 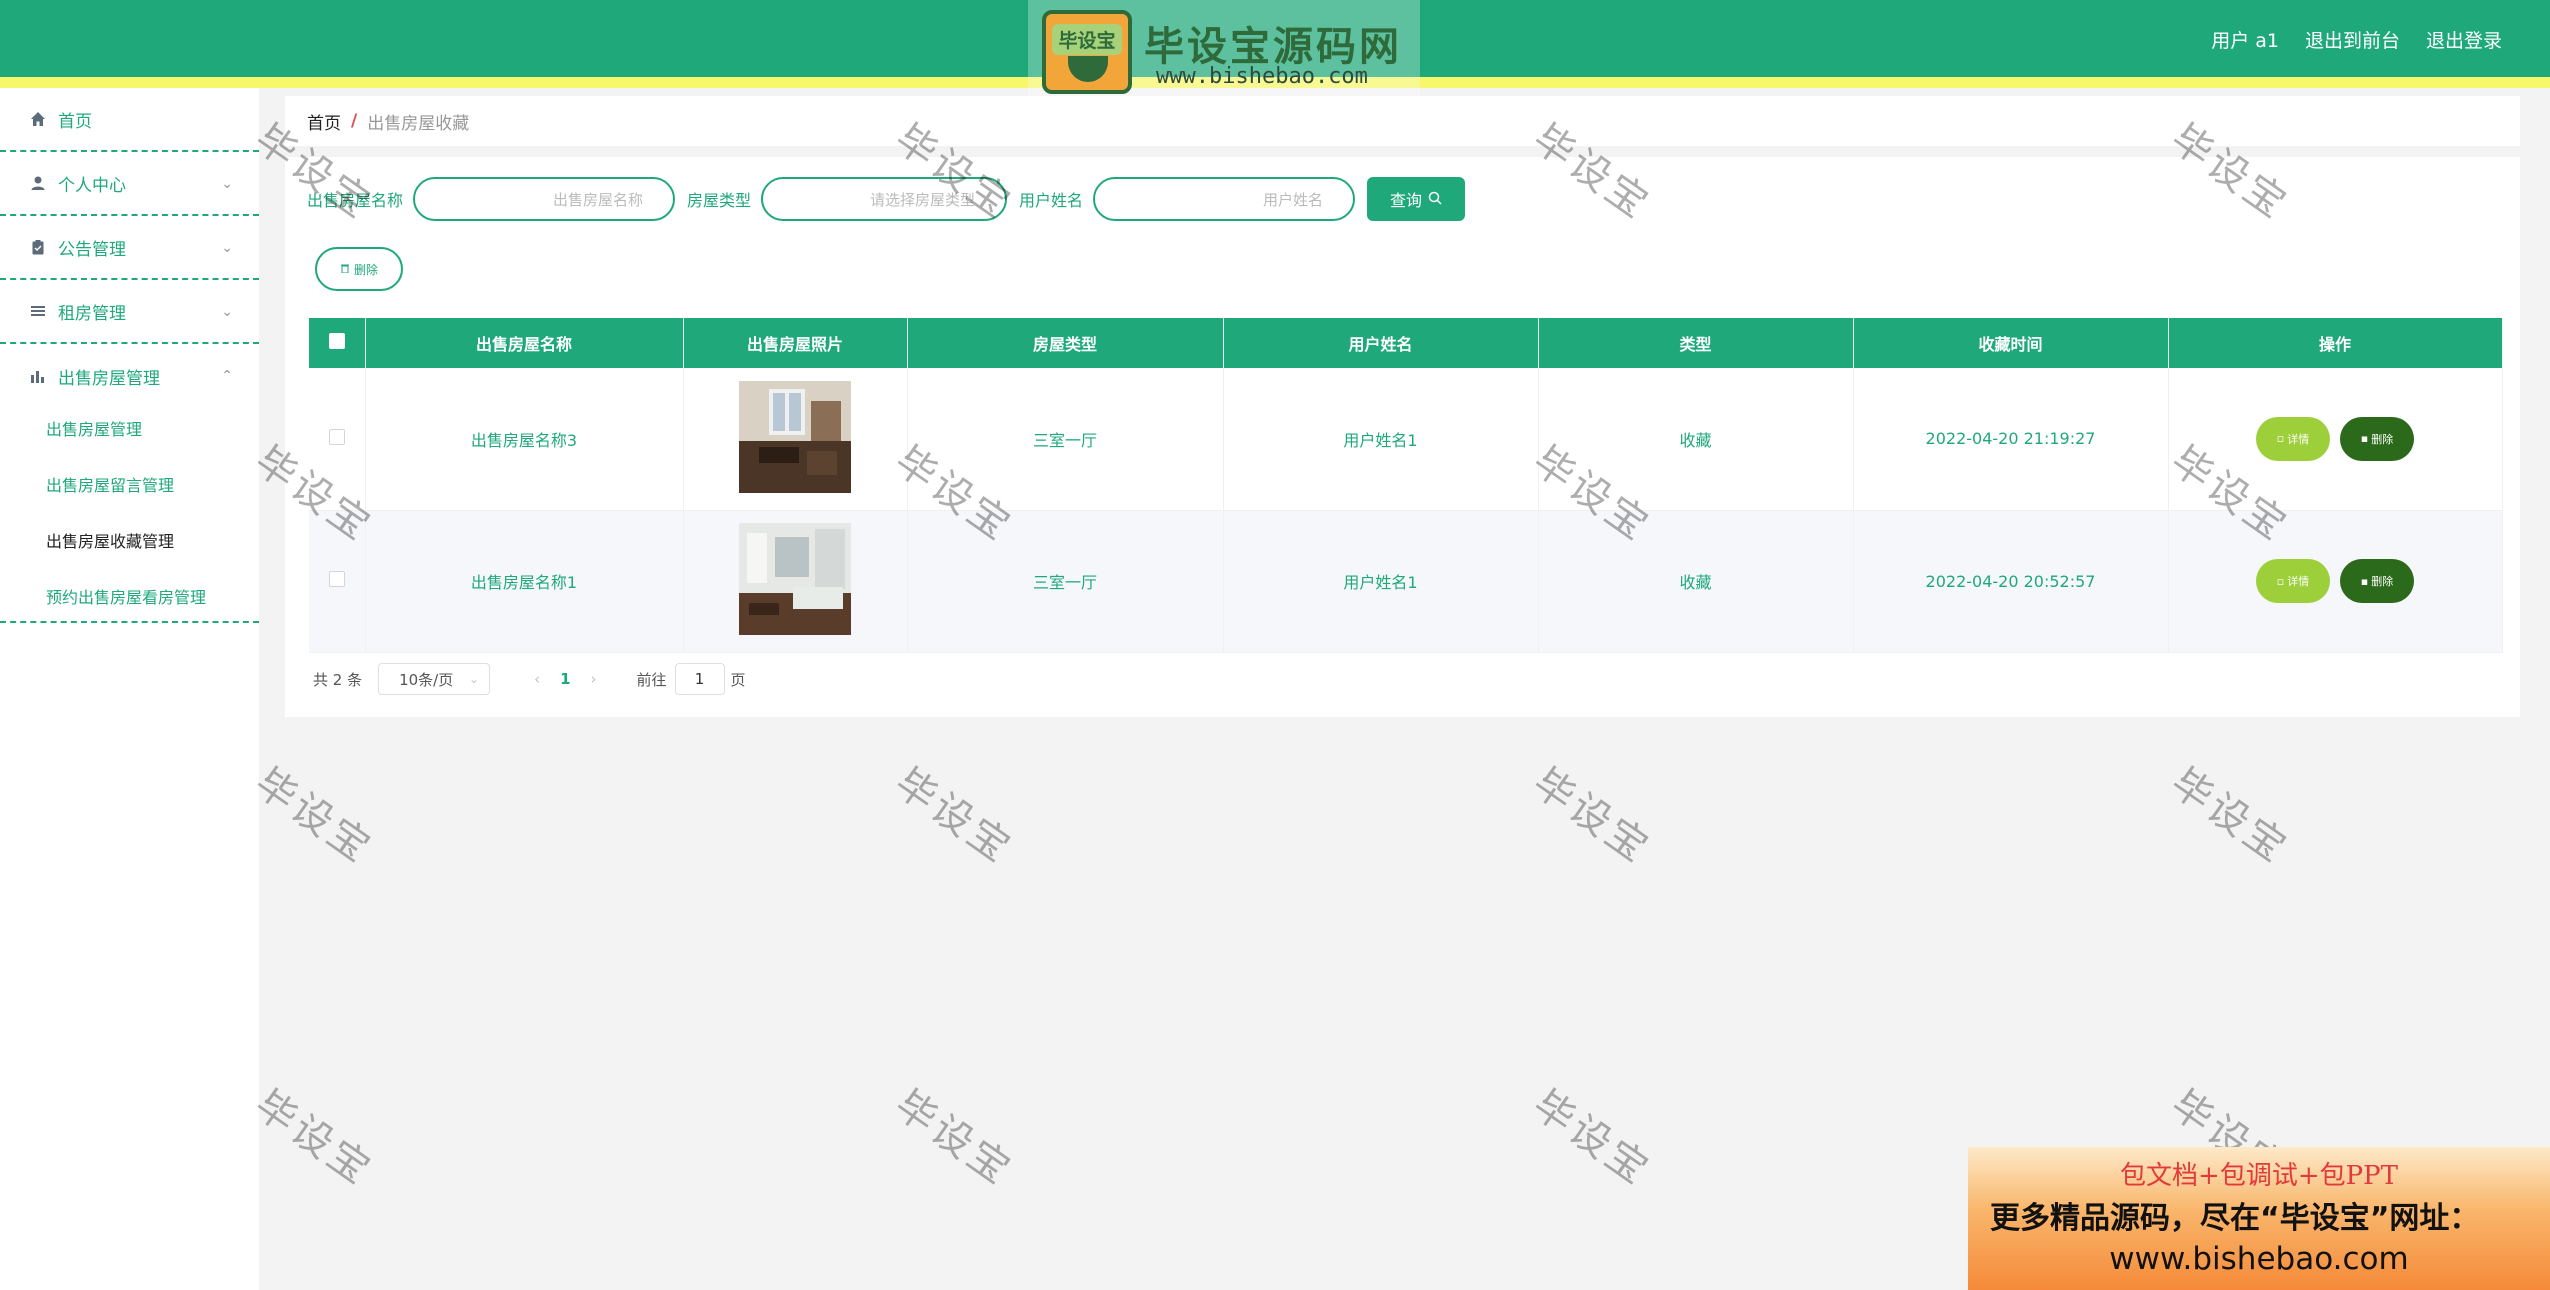 I want to click on breadcrumb-current: 出售房屋收藏, so click(x=418, y=123).